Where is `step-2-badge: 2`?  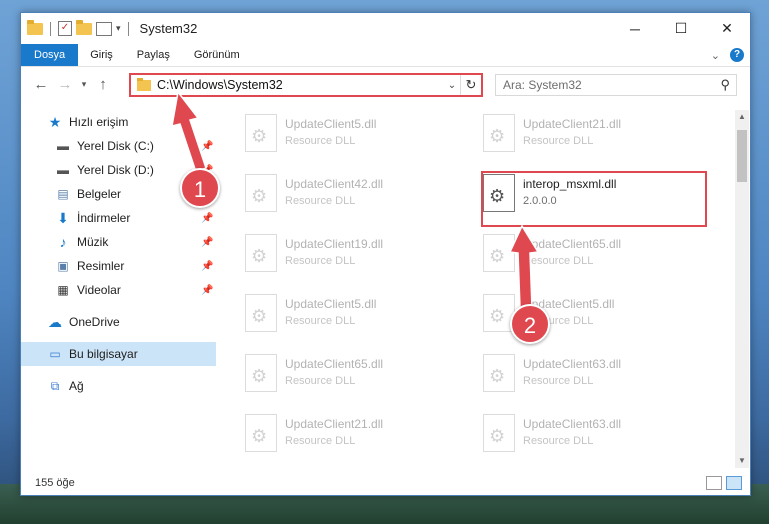
step-2-badge: 2 is located at coordinates (530, 324).